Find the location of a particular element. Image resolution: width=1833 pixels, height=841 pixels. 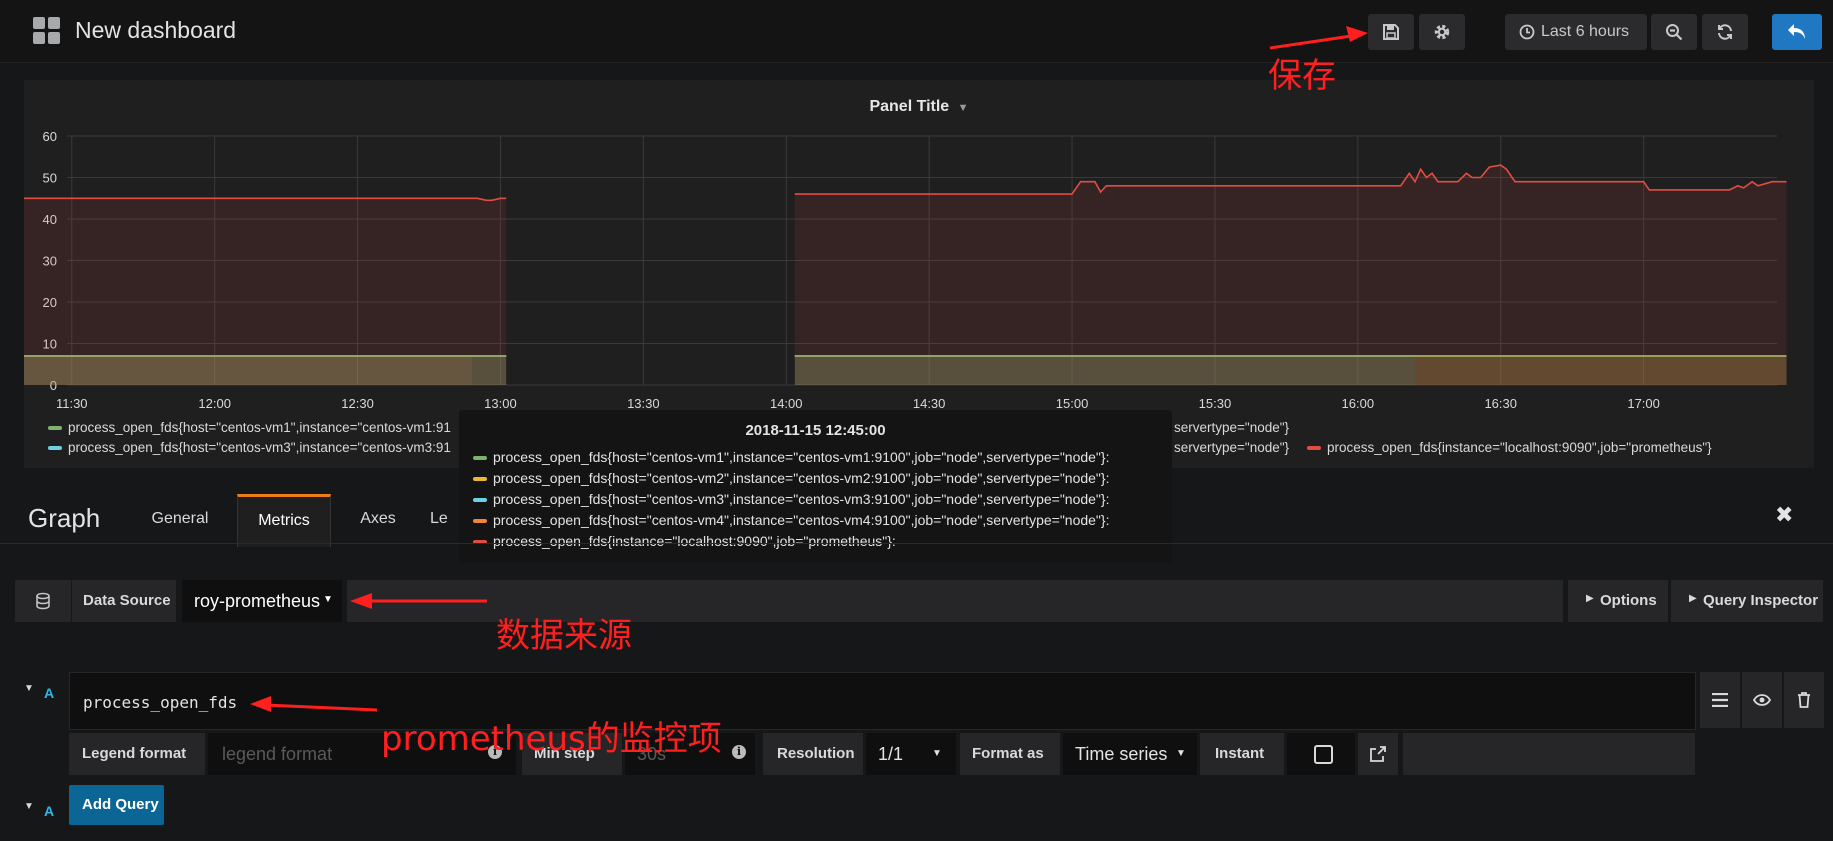

data-source-annotation: 数据来源 is located at coordinates (564, 636).